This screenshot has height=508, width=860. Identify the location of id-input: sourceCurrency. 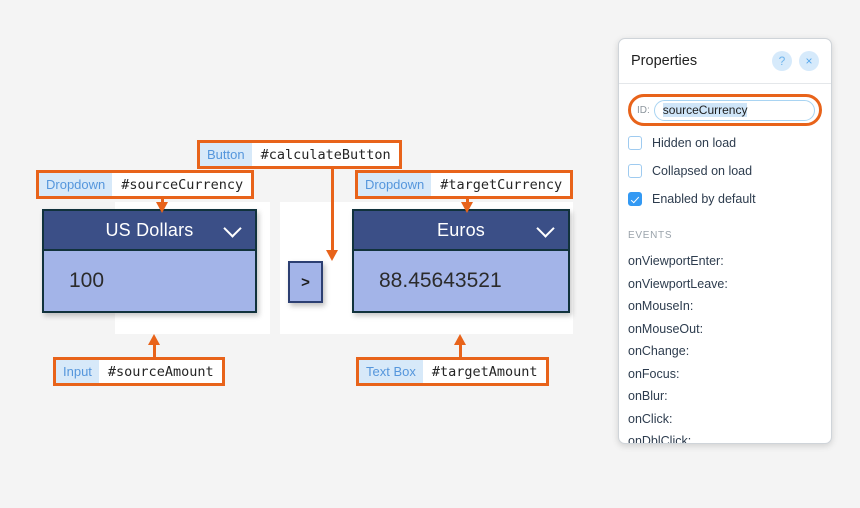
(734, 110).